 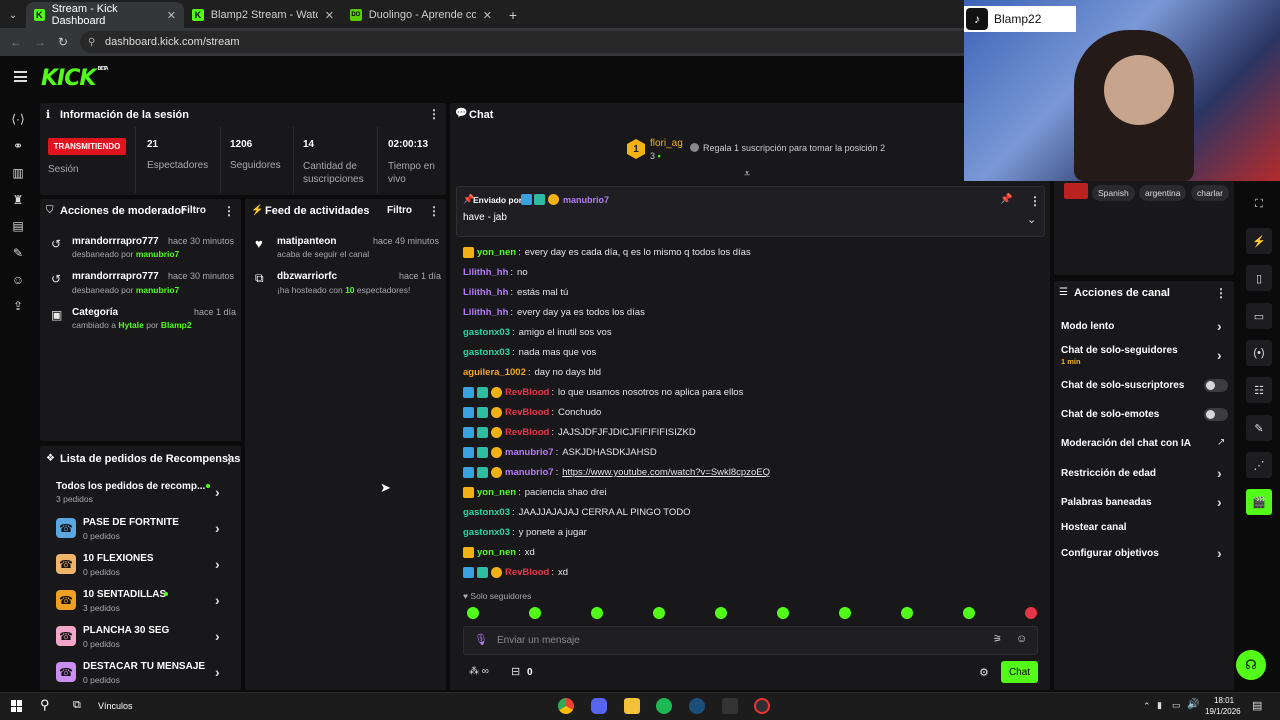 What do you see at coordinates (586, 200) in the screenshot?
I see `pinned-user: manubrio7` at bounding box center [586, 200].